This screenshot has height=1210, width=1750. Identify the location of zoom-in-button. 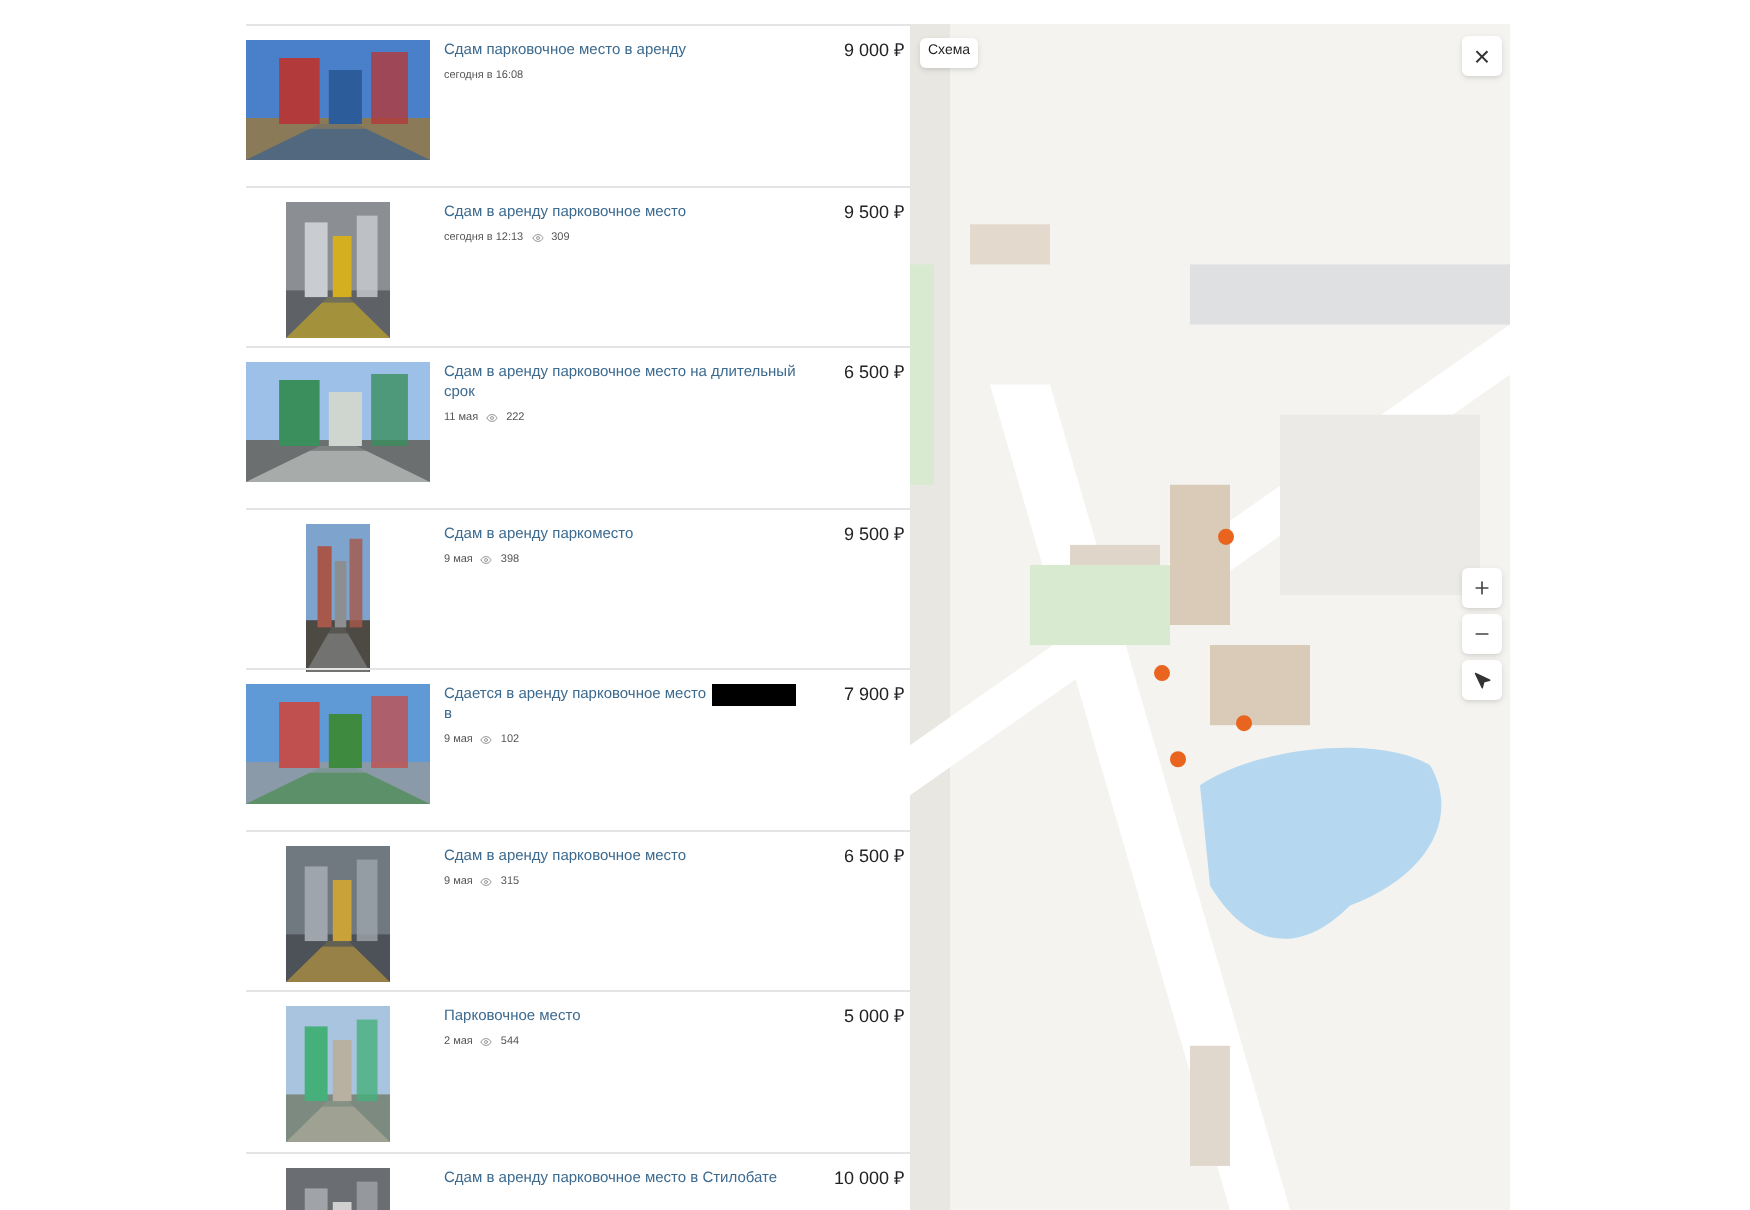
(1482, 588).